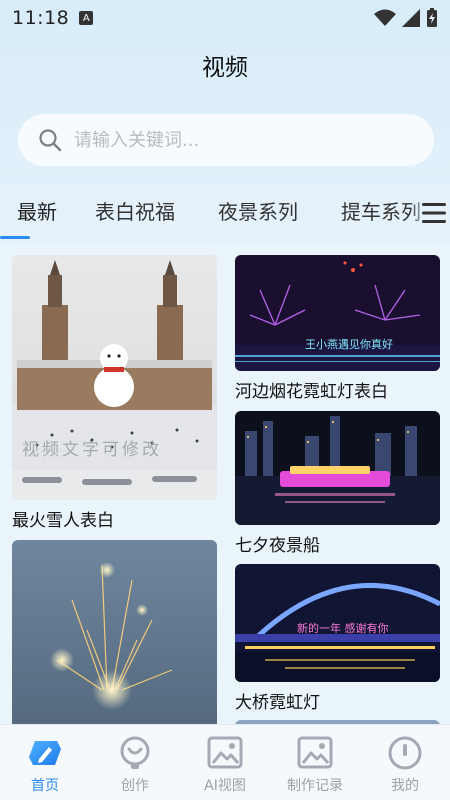  What do you see at coordinates (411, 18) in the screenshot?
I see `signal-icon` at bounding box center [411, 18].